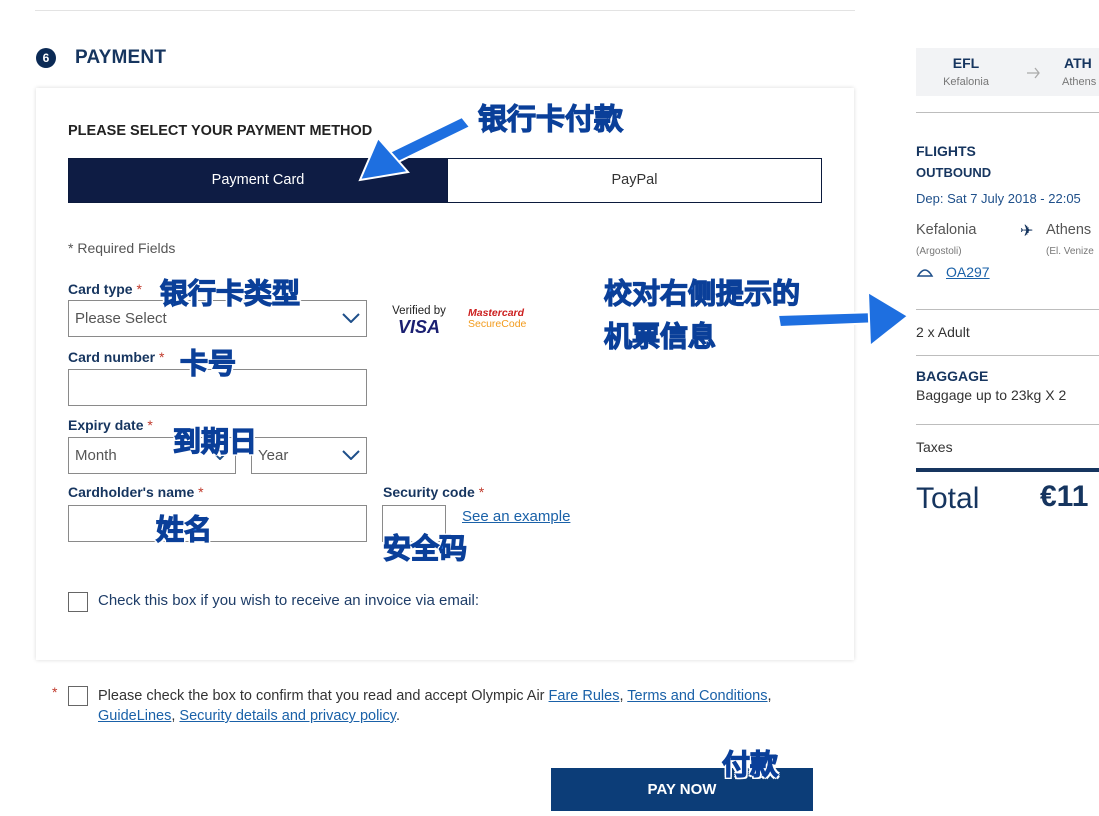 The image size is (1099, 816). Describe the element at coordinates (750, 764) in the screenshot. I see `annotation-pay: 付款` at that location.